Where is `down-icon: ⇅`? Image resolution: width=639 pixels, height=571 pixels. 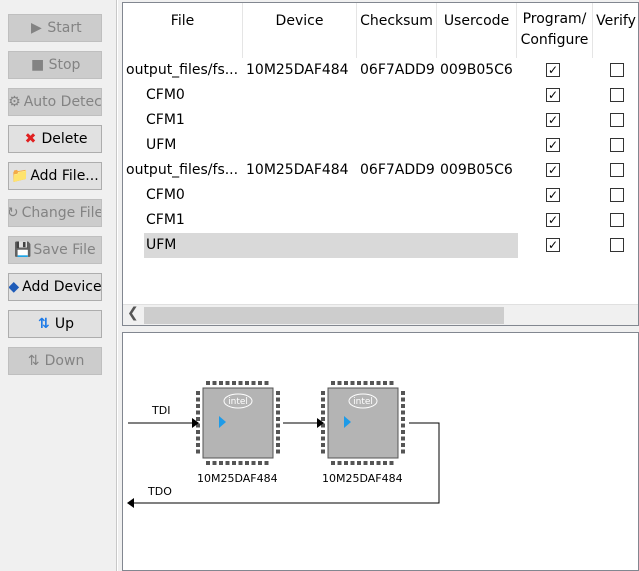 down-icon: ⇅ is located at coordinates (33, 361).